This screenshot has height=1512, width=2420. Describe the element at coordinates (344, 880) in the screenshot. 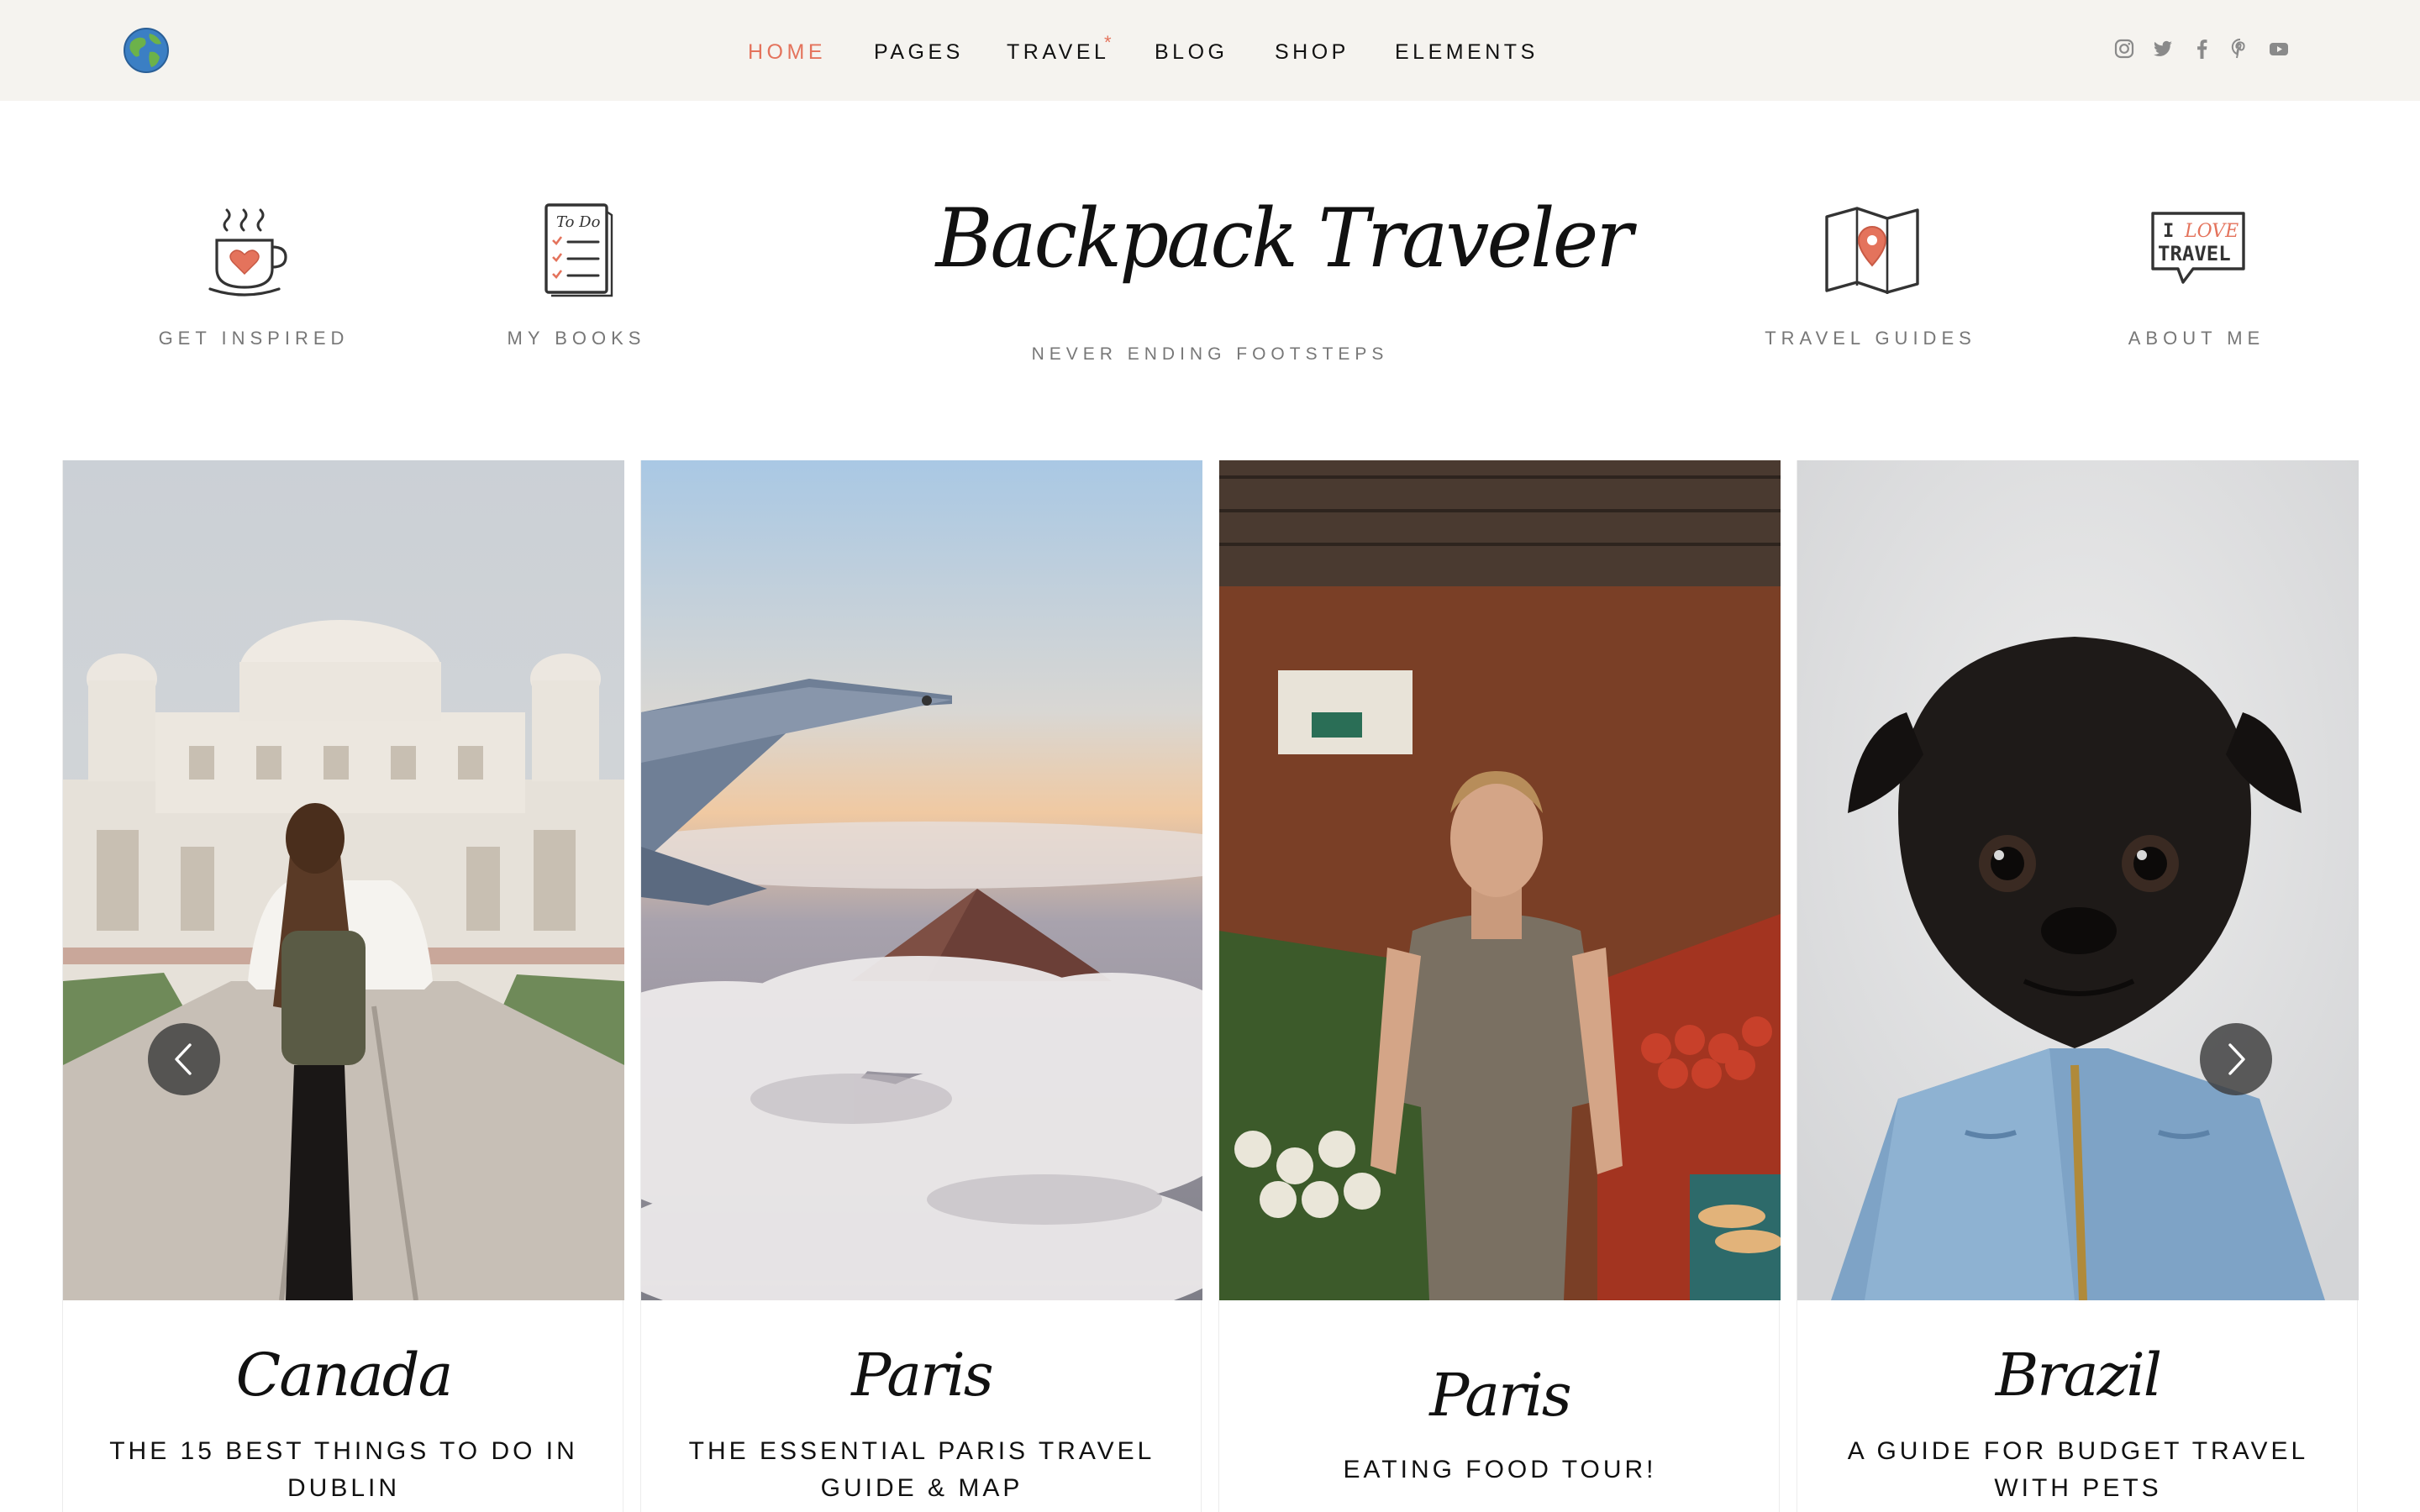

I see `post-image-woman-at-palace` at that location.